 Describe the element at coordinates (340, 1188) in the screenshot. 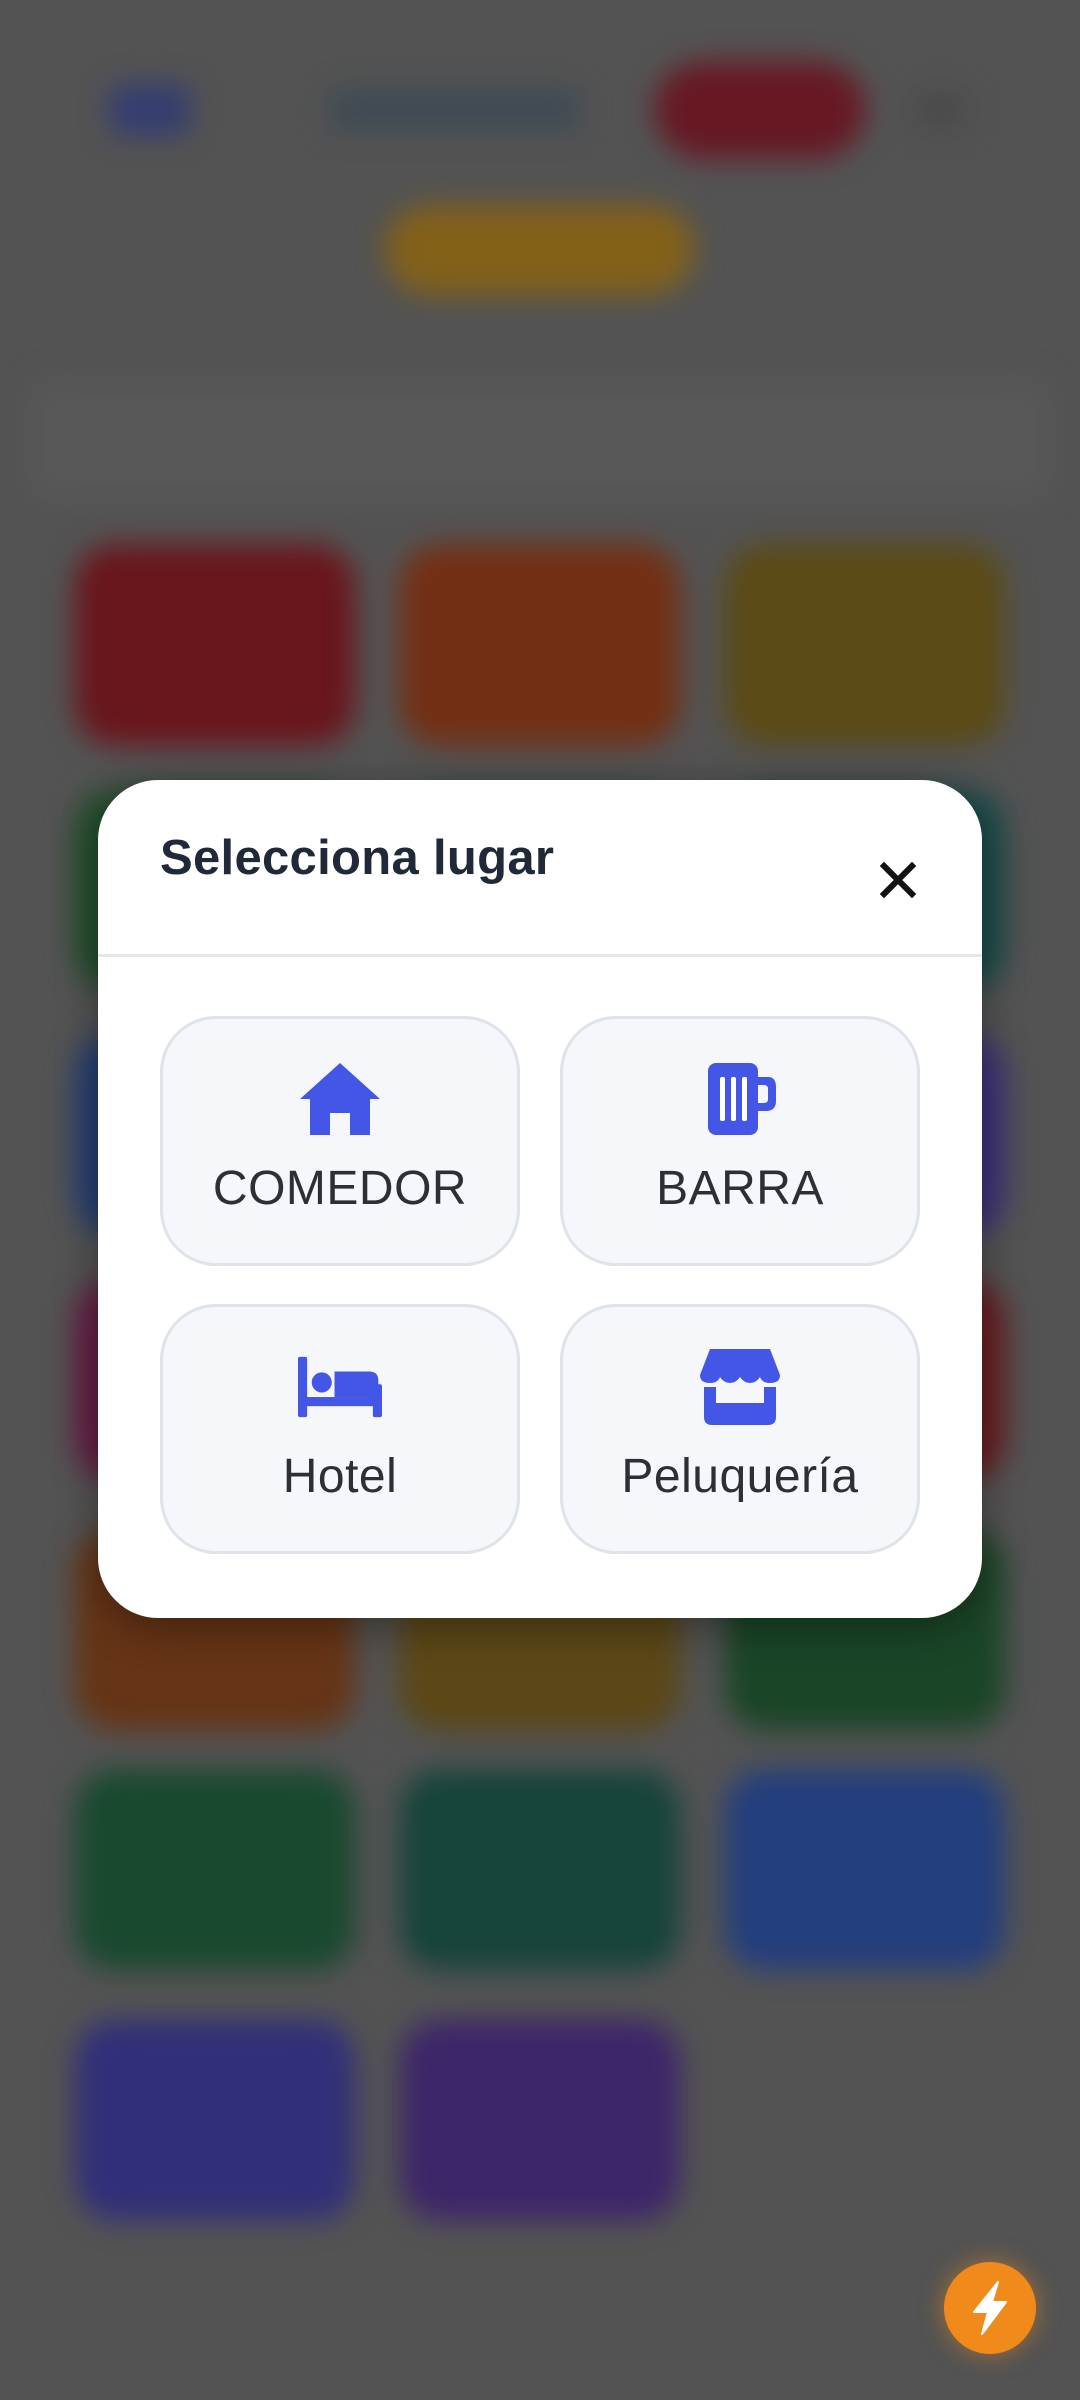

I see `option-label: COMEDOR` at that location.